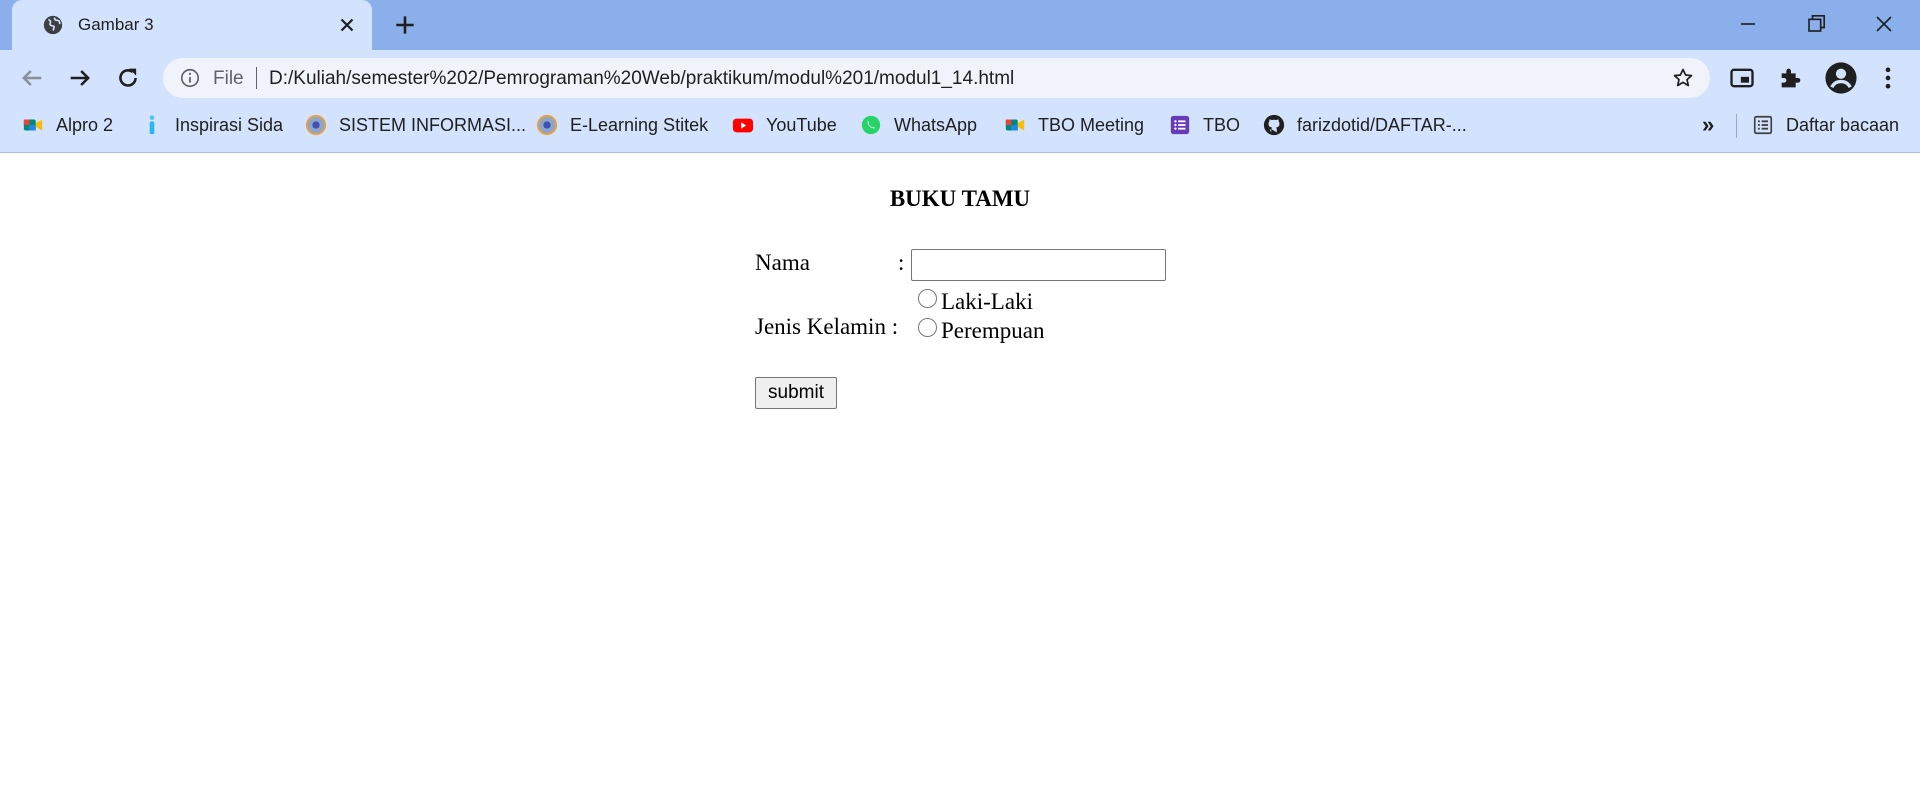  Describe the element at coordinates (1274, 125) in the screenshot. I see `github-icon` at that location.